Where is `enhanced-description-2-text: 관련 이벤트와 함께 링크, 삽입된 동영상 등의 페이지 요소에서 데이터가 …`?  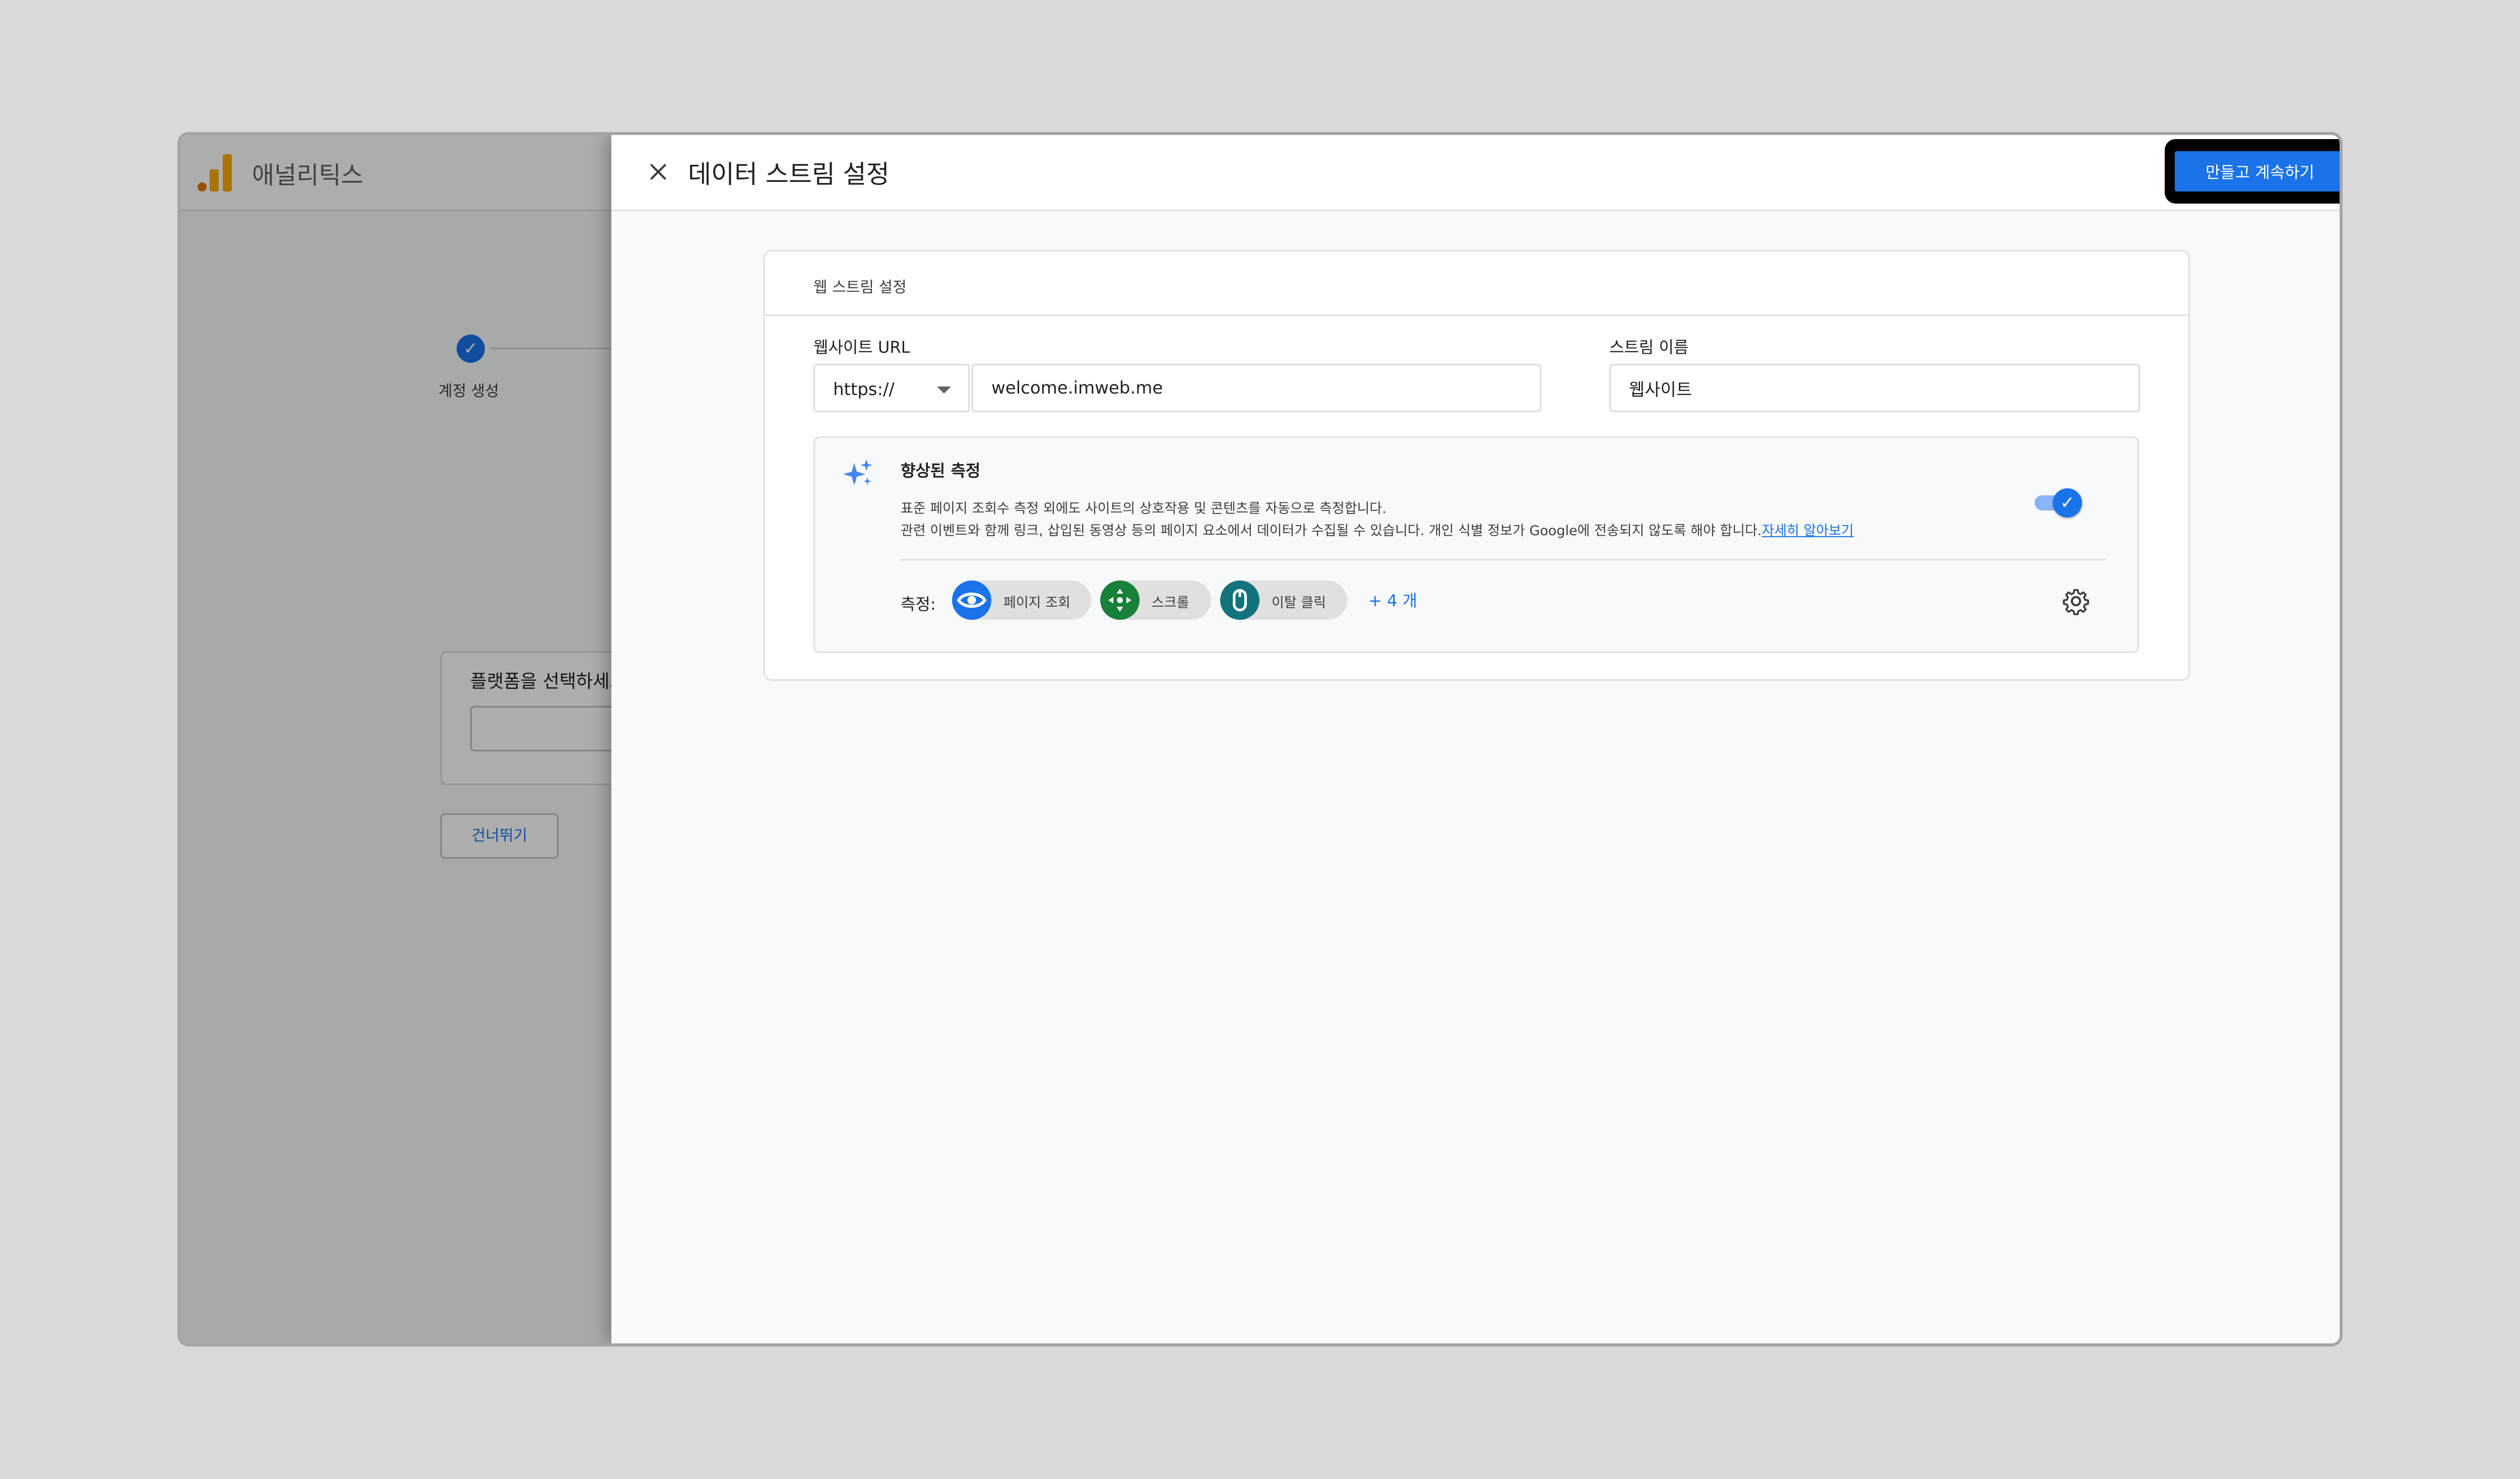 enhanced-description-2-text: 관련 이벤트와 함께 링크, 삽입된 동영상 등의 페이지 요소에서 데이터가 … is located at coordinates (1331, 531).